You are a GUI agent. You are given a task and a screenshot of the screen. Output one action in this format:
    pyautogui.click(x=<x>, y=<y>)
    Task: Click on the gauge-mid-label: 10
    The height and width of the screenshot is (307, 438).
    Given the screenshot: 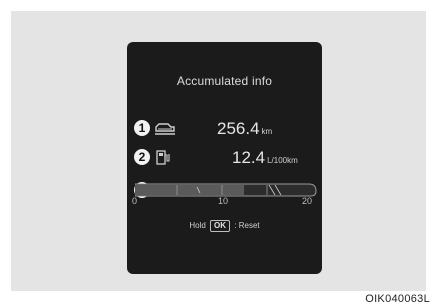 What is the action you would take?
    pyautogui.click(x=223, y=201)
    